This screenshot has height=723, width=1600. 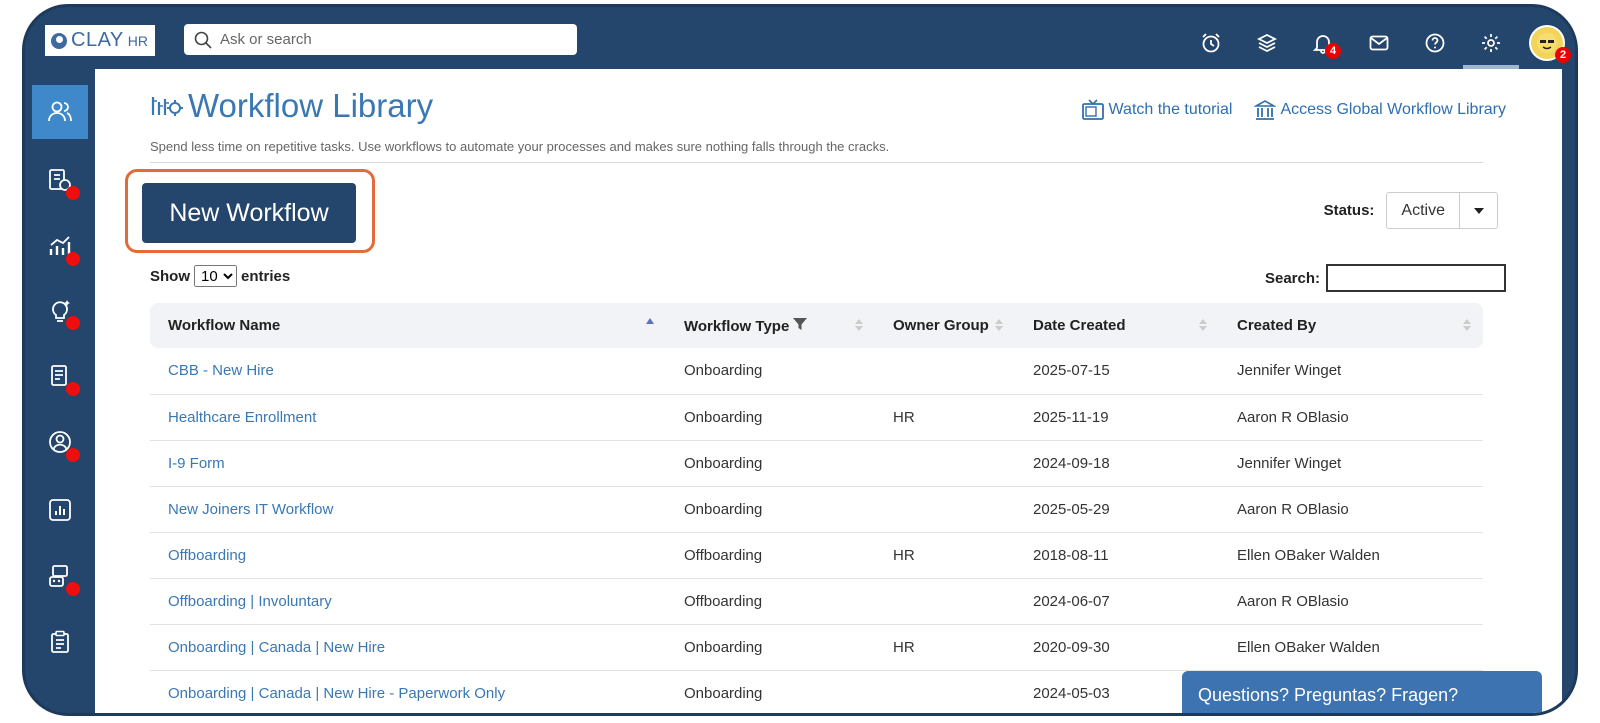 What do you see at coordinates (800, 324) in the screenshot?
I see `filter-icon` at bounding box center [800, 324].